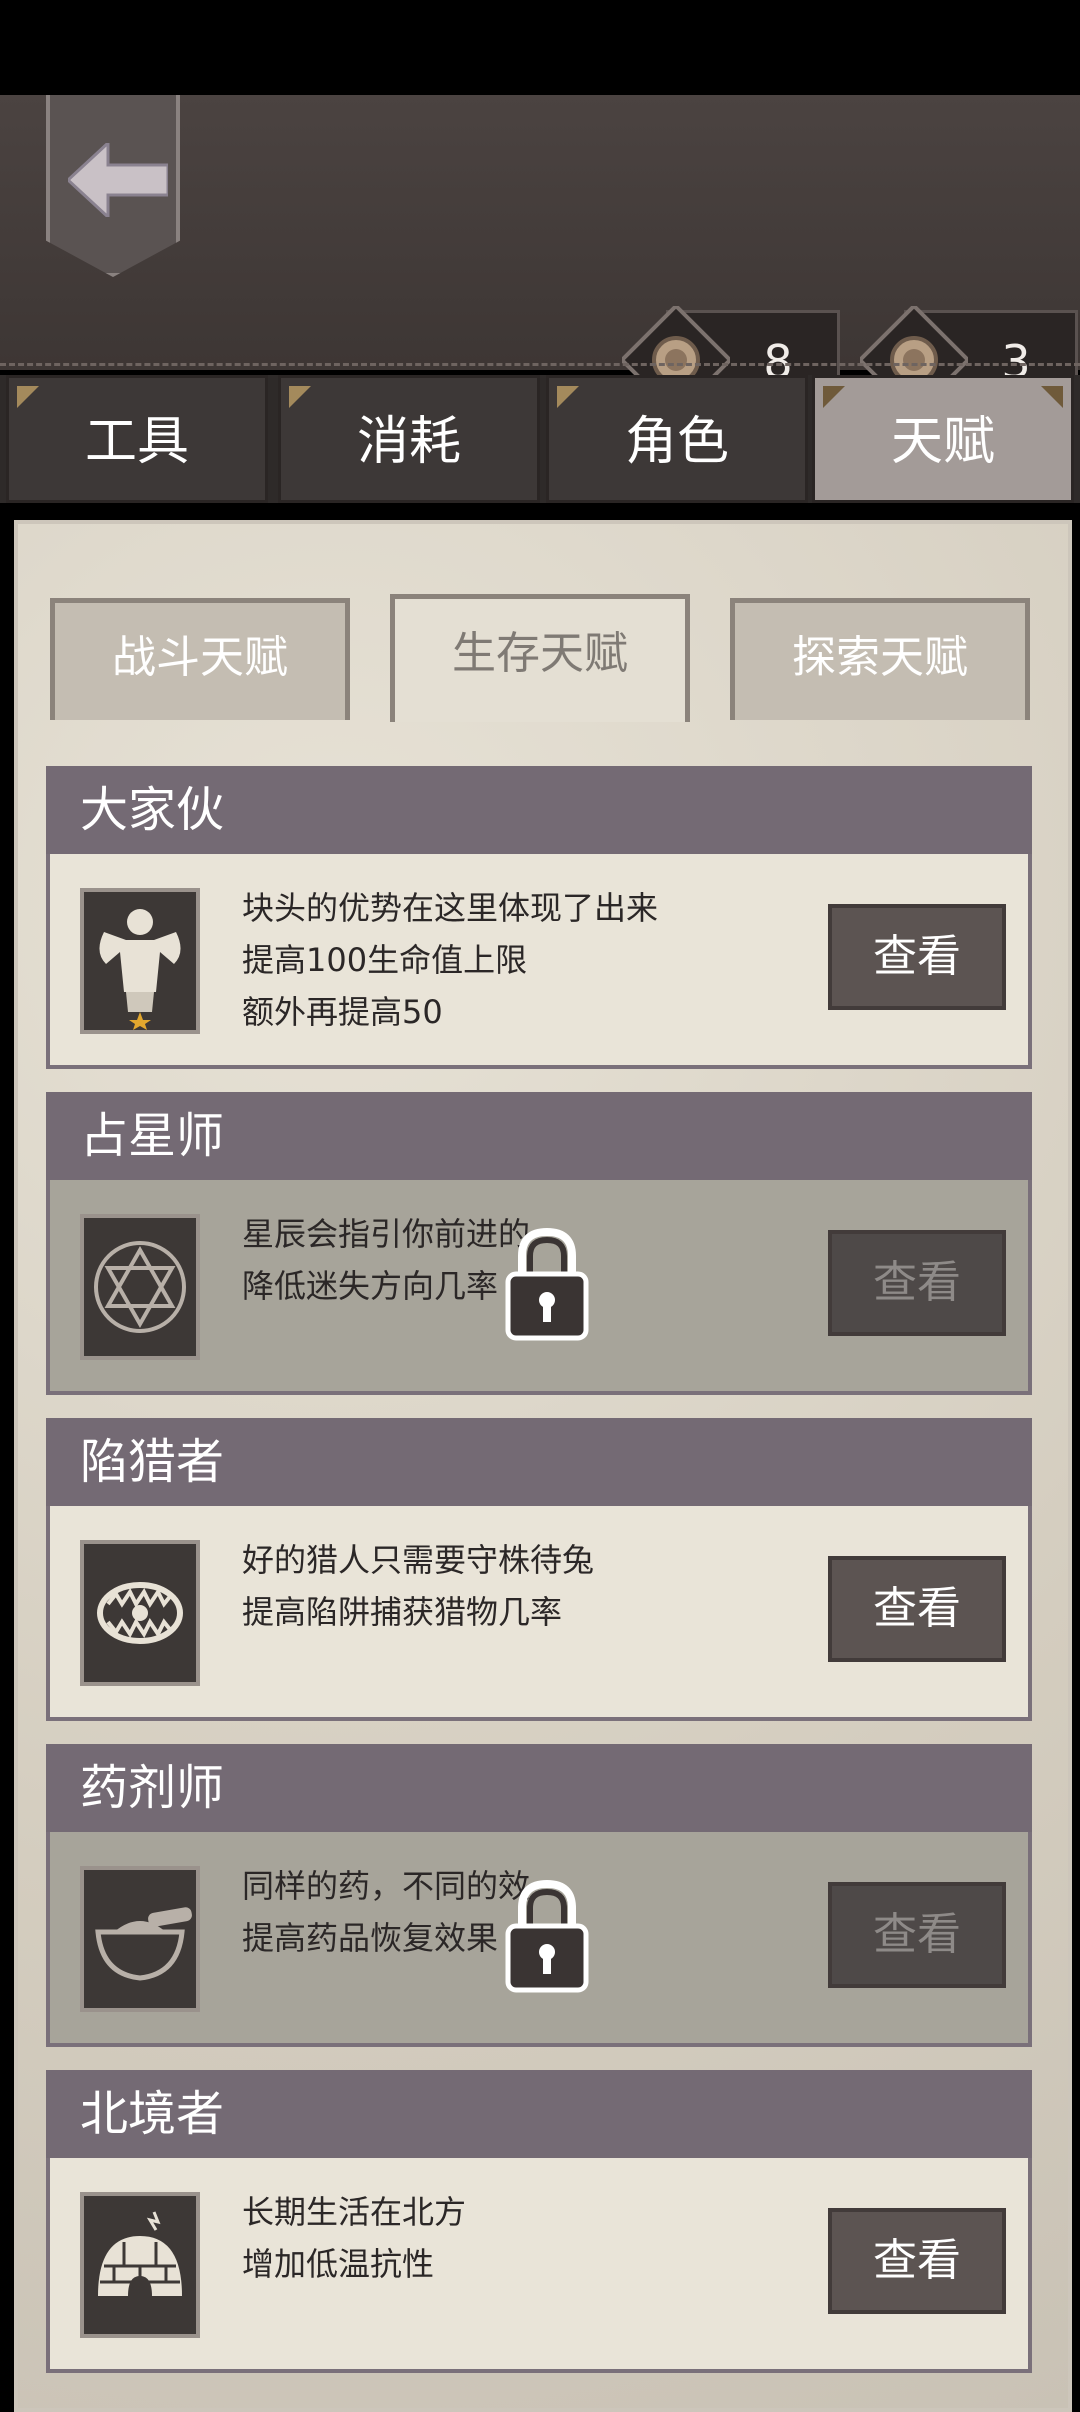 The width and height of the screenshot is (1080, 2412). I want to click on description-line: 提高药品恢复效果, so click(370, 1938).